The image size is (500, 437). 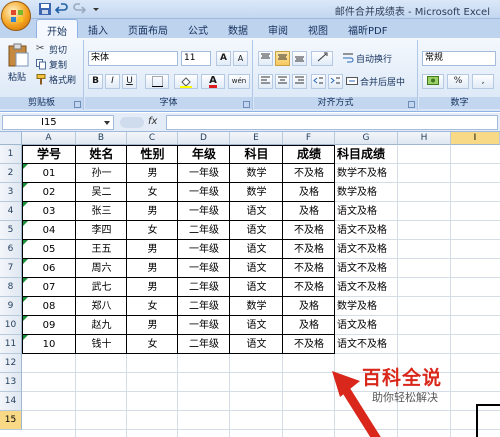 I want to click on column-header-f: F, so click(x=309, y=138).